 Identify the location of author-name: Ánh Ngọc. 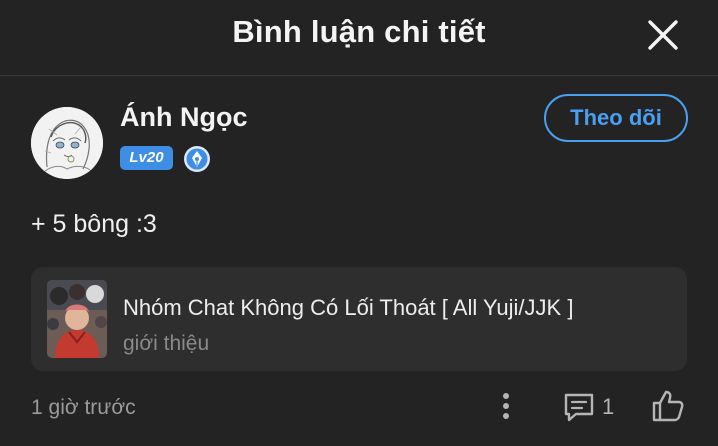
(184, 117).